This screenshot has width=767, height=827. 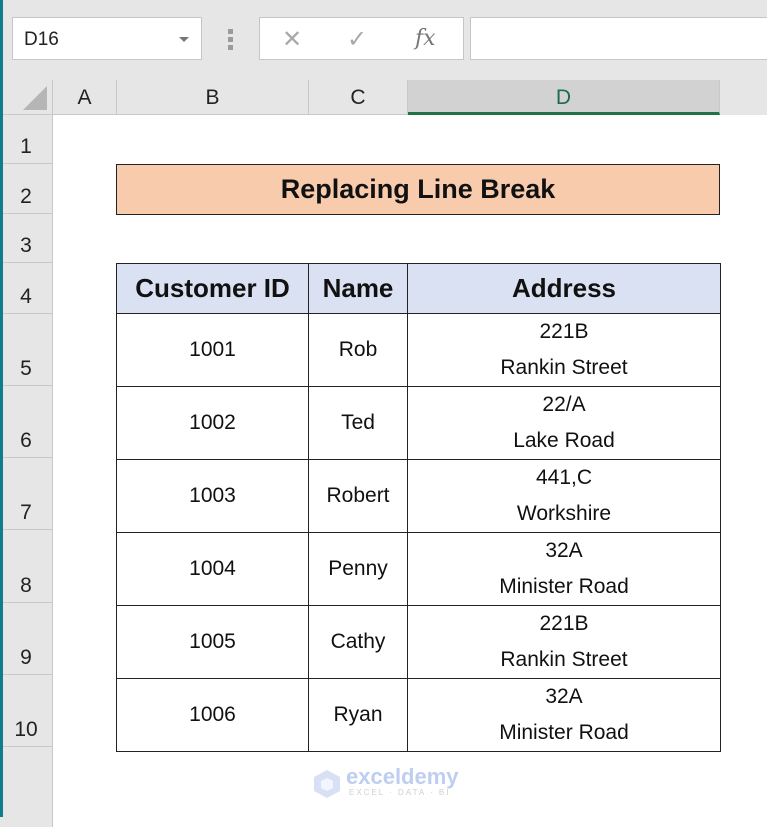 What do you see at coordinates (26, 639) in the screenshot?
I see `row-header-9: 9` at bounding box center [26, 639].